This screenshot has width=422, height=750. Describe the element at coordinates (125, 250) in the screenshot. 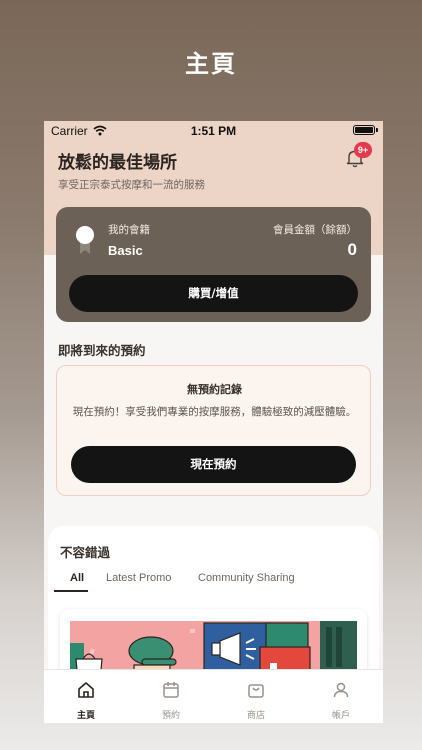

I see `membership-tier: Basic` at that location.